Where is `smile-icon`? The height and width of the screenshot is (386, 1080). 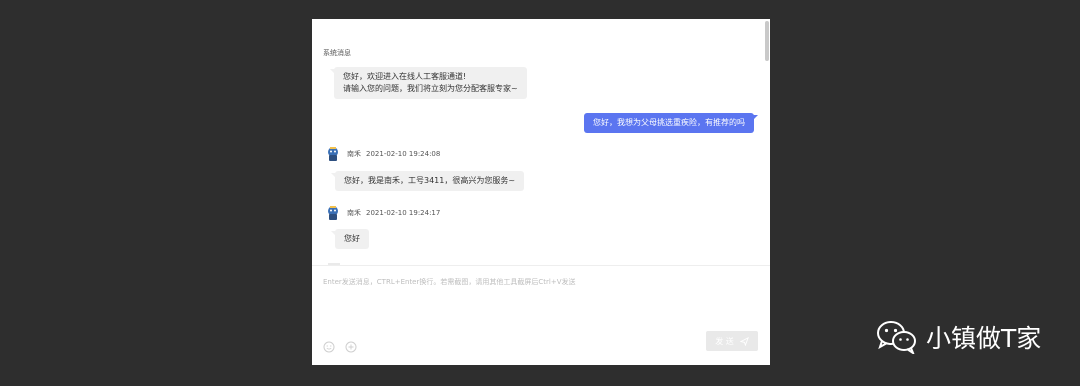
smile-icon is located at coordinates (329, 347).